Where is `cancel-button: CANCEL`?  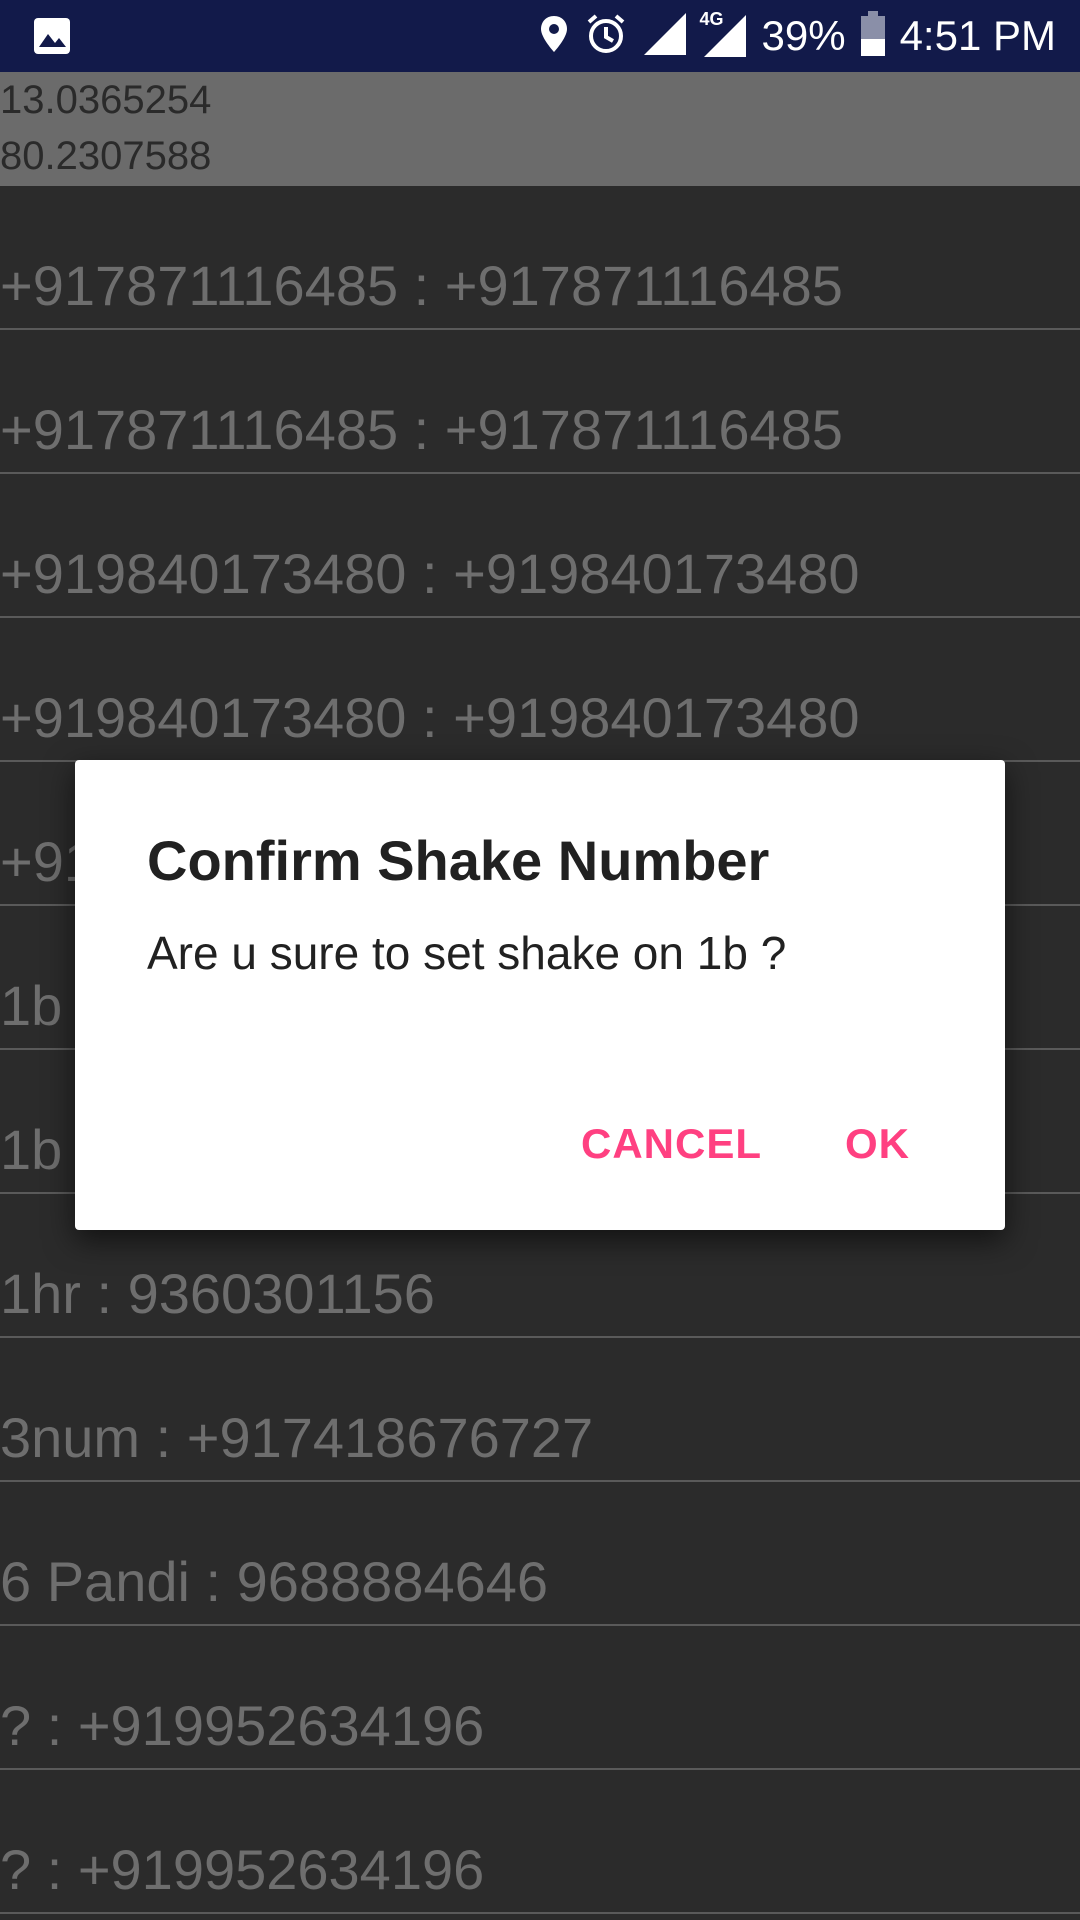 cancel-button: CANCEL is located at coordinates (671, 1144).